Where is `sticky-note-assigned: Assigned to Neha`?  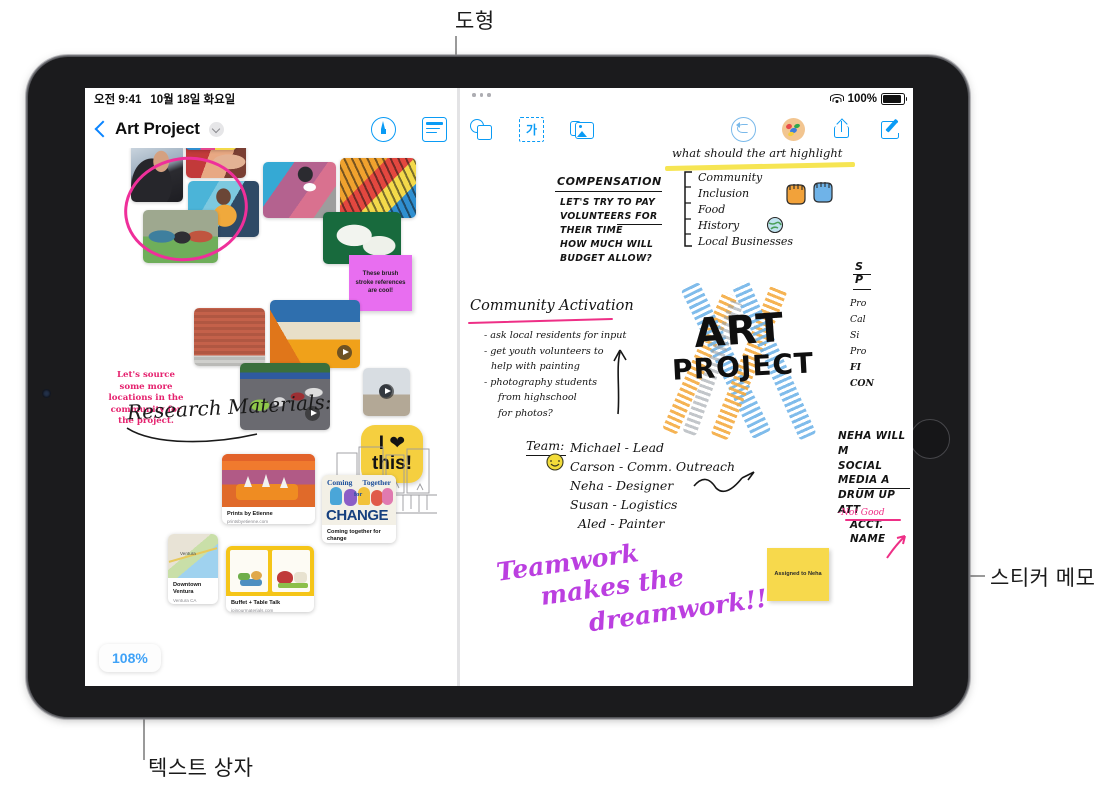
sticky-note-assigned: Assigned to Neha is located at coordinates (798, 574).